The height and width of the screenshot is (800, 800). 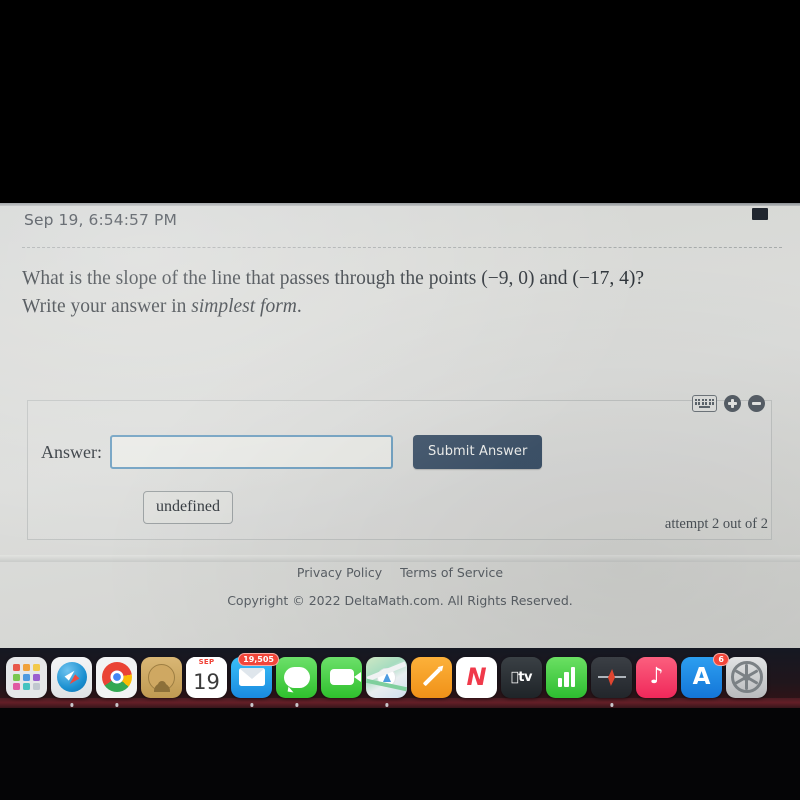 I want to click on numbers-icon, so click(x=566, y=677).